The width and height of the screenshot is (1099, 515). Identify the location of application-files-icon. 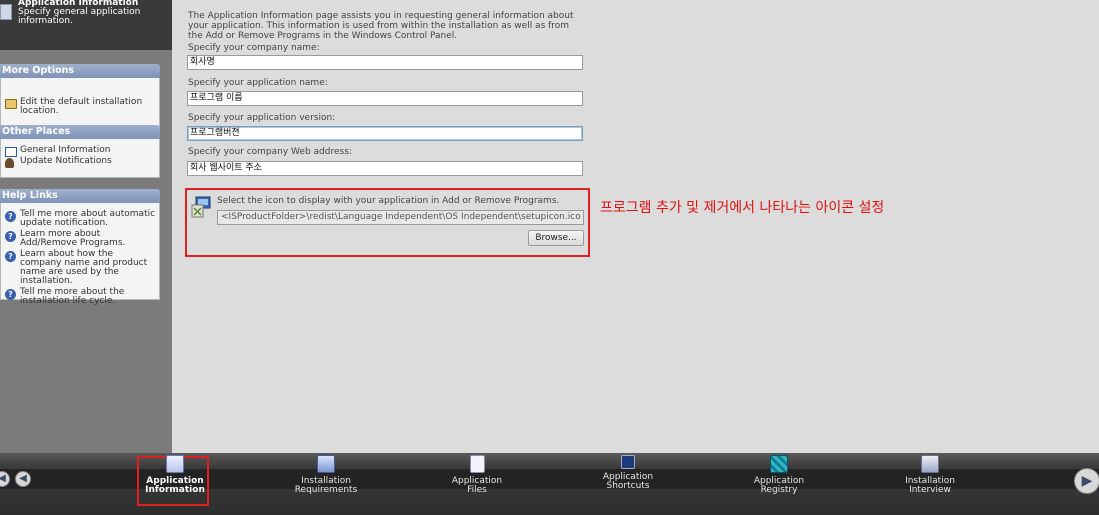
(477, 464).